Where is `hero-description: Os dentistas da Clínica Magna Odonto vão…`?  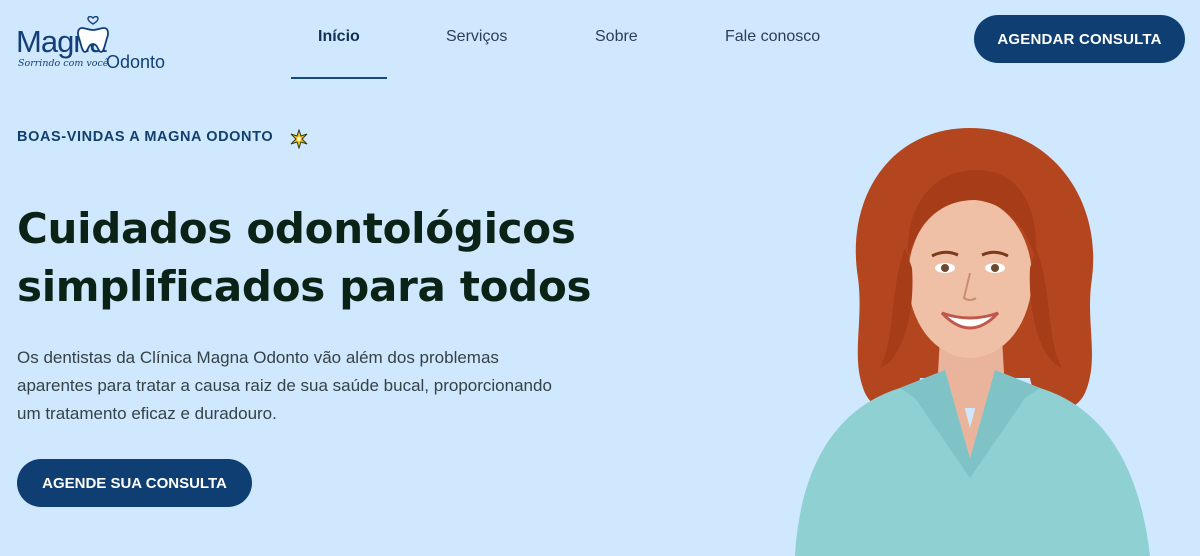 hero-description: Os dentistas da Clínica Magna Odonto vão… is located at coordinates (284, 385).